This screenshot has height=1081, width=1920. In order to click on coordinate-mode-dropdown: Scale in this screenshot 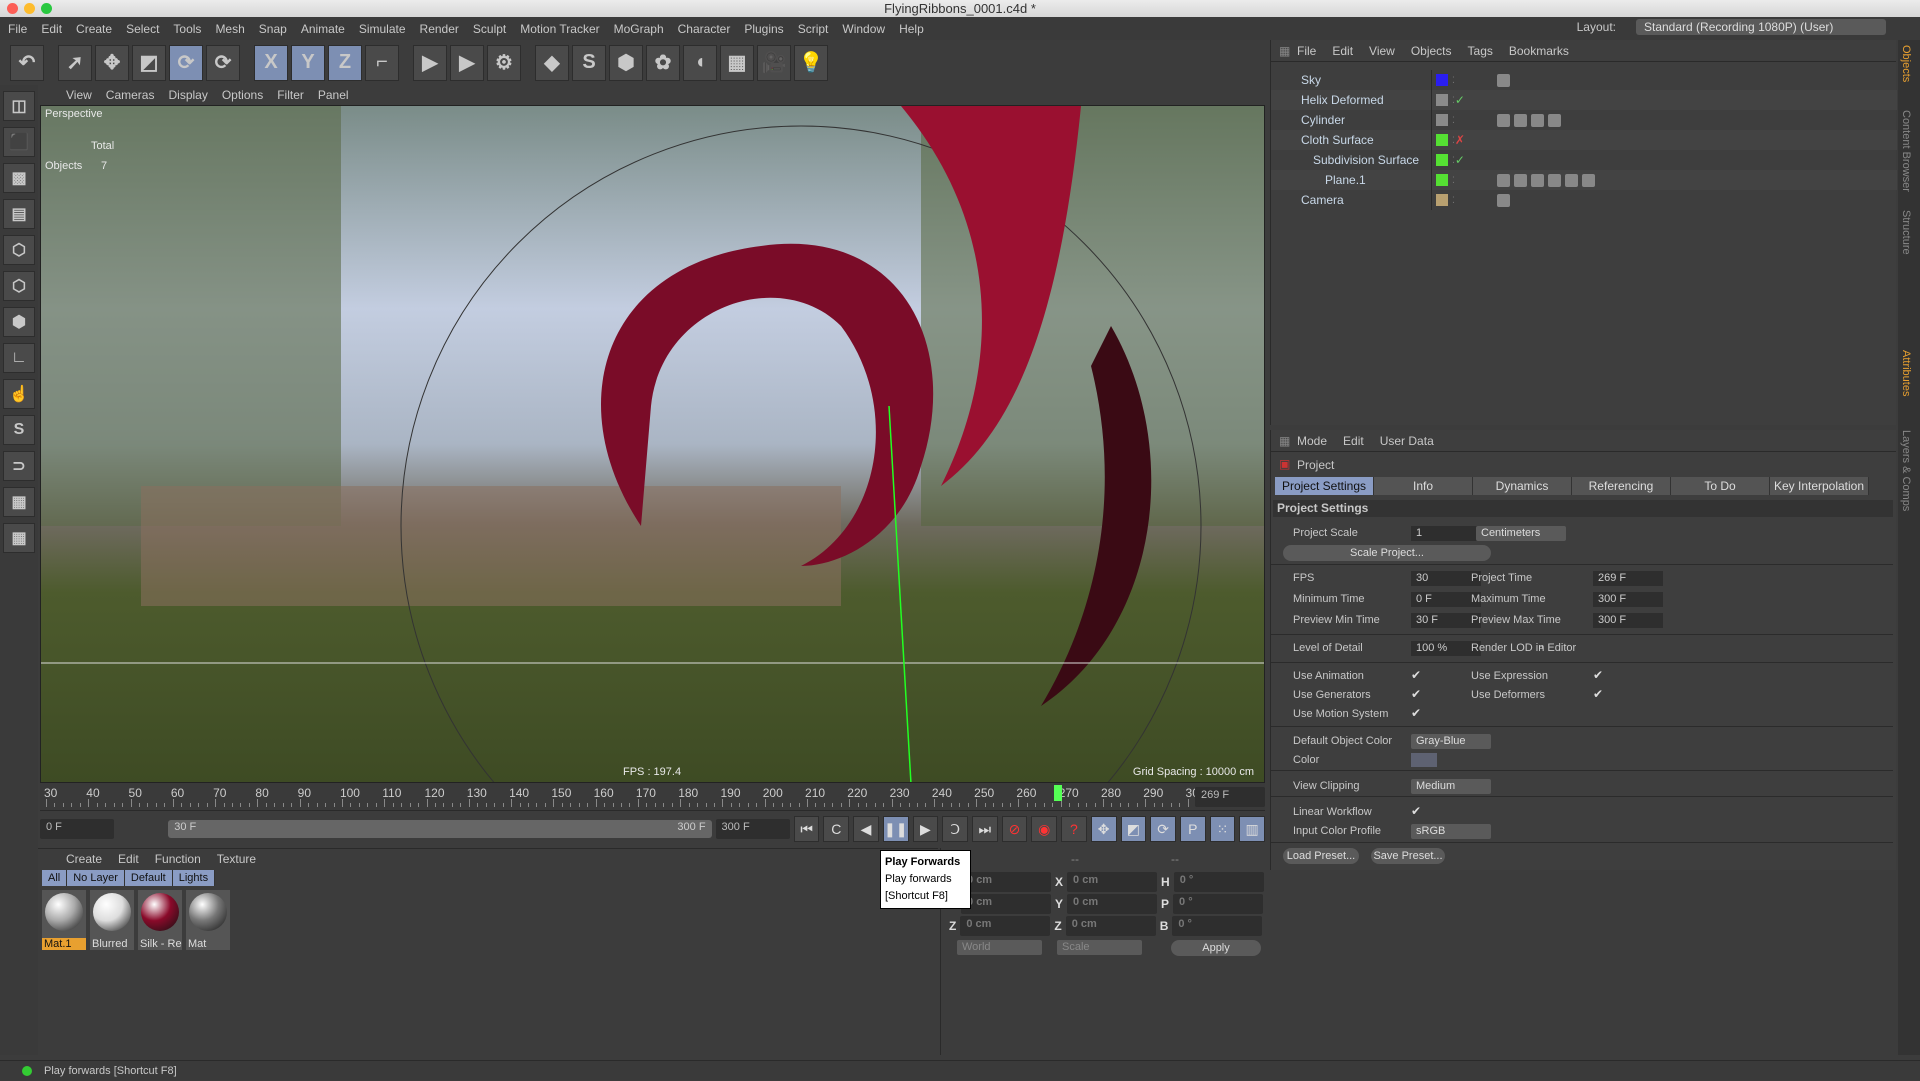, I will do `click(1099, 947)`.